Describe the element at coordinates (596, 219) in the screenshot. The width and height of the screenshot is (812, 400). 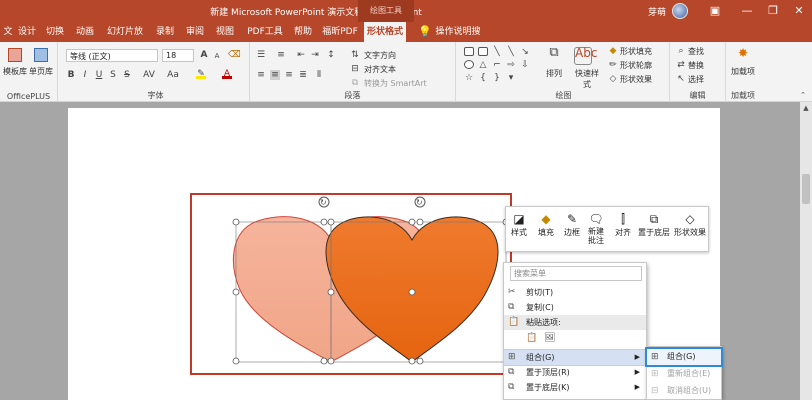
I see `comment-icon: 🗨` at that location.